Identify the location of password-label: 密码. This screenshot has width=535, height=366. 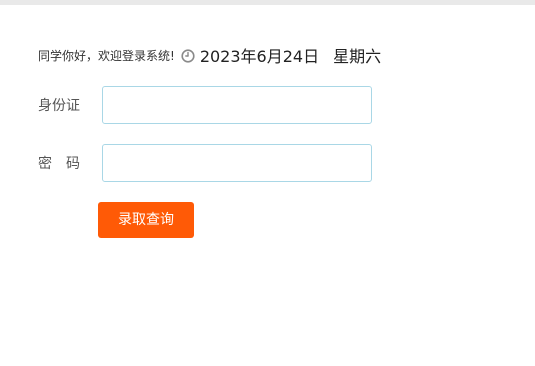
(66, 164).